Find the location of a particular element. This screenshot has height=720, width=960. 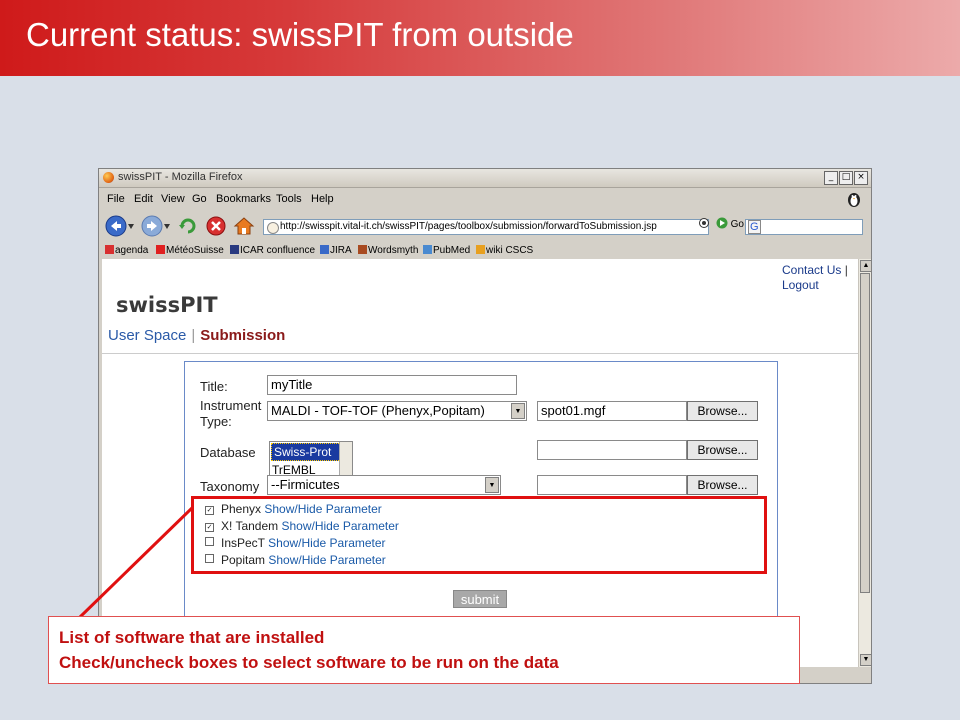

bookmark-wordsmyth: Wordsmyth is located at coordinates (388, 250).